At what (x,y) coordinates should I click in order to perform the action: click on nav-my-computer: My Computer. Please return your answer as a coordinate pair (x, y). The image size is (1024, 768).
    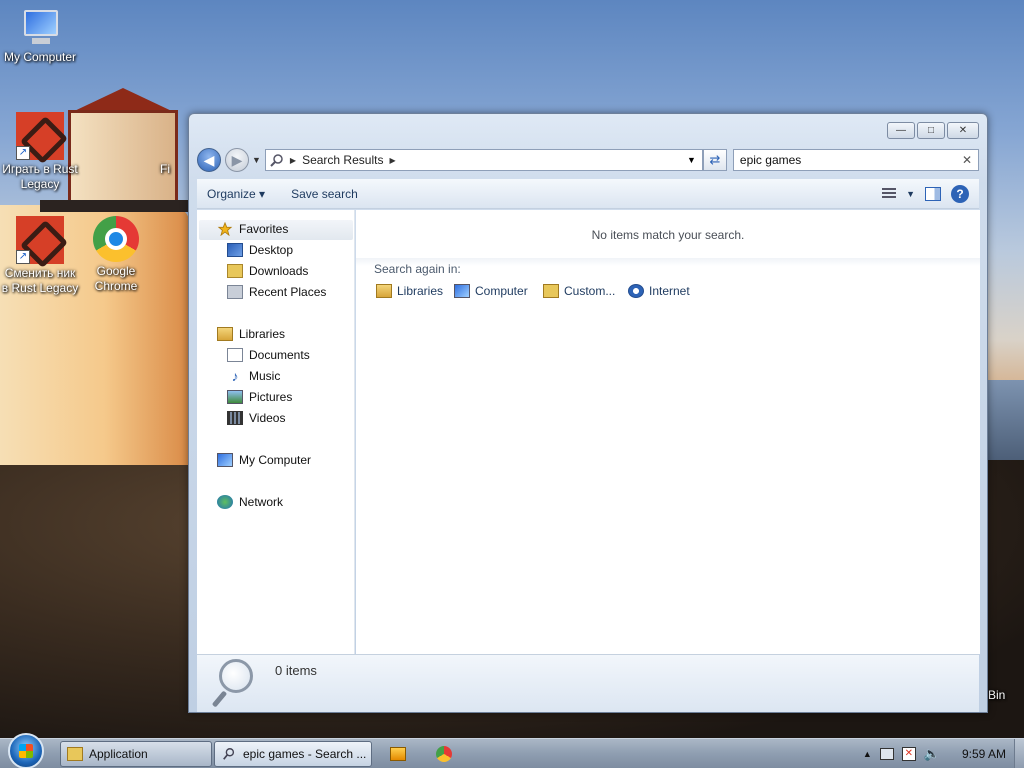
    Looking at the image, I should click on (264, 460).